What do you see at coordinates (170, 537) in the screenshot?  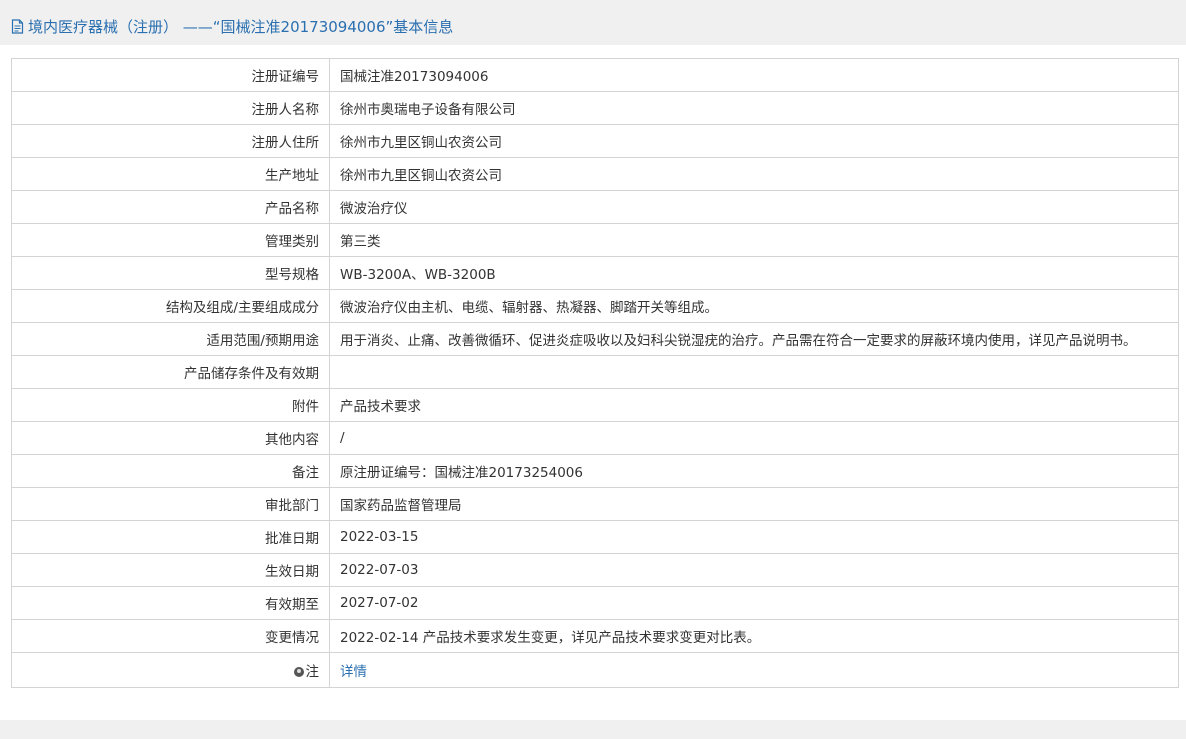 I see `row-label: 批准日期` at bounding box center [170, 537].